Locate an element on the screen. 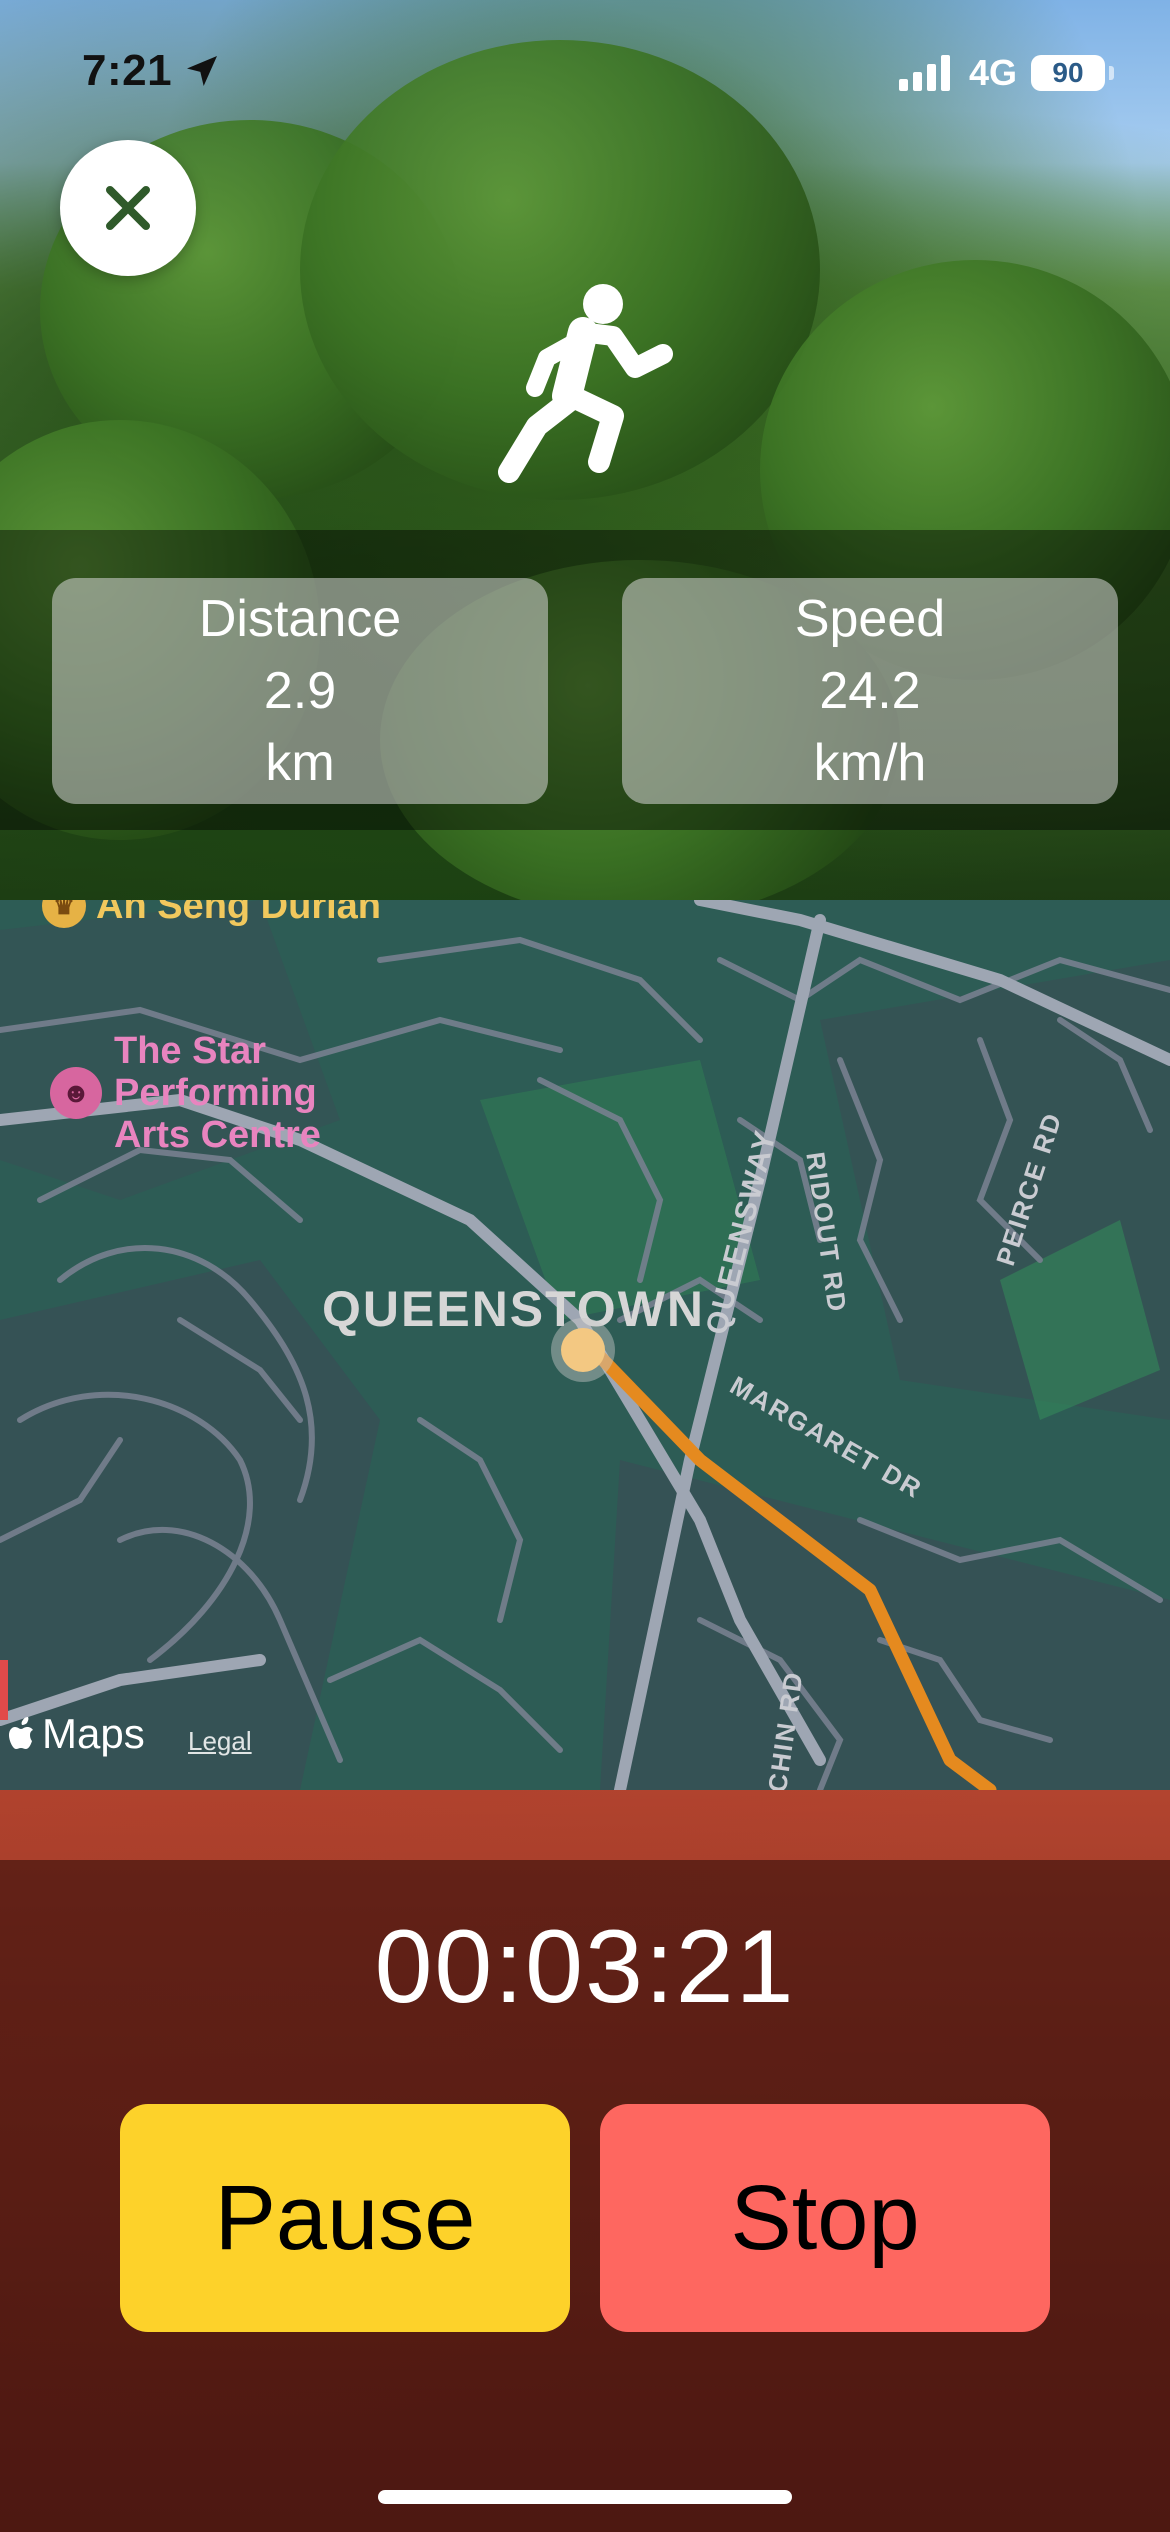  apple-maps-logo: Maps is located at coordinates (75, 1734).